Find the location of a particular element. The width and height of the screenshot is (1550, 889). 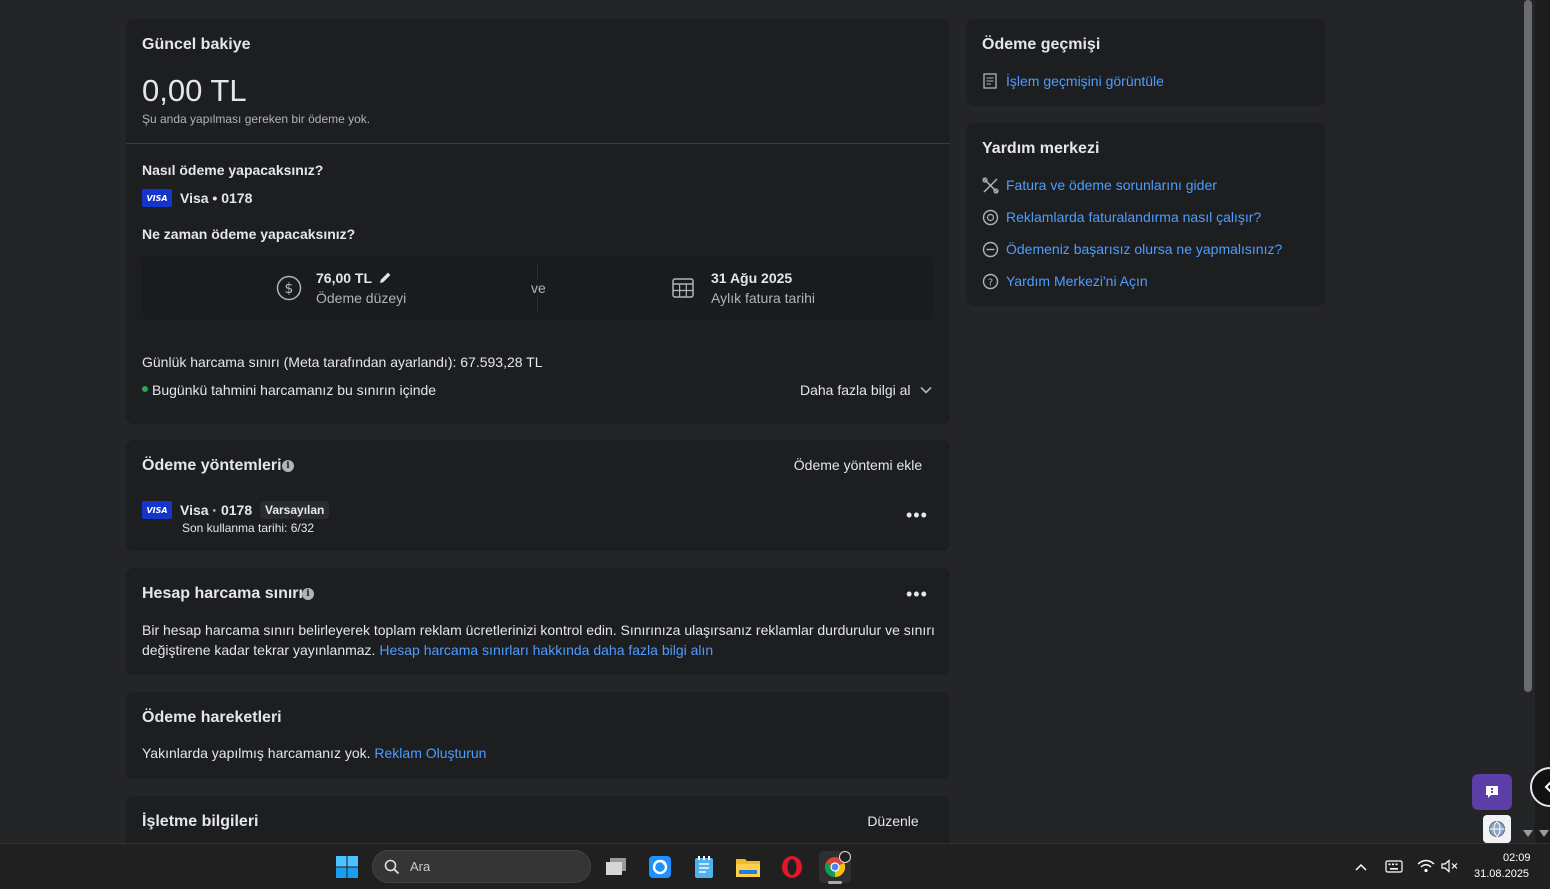

activity-title: Ödeme hareketleri is located at coordinates (212, 717).